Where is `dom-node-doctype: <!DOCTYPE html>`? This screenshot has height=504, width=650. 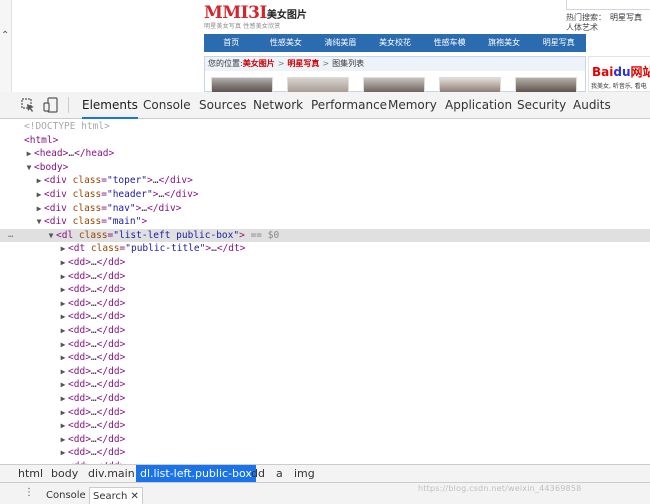 dom-node-doctype: <!DOCTYPE html> is located at coordinates (325, 127).